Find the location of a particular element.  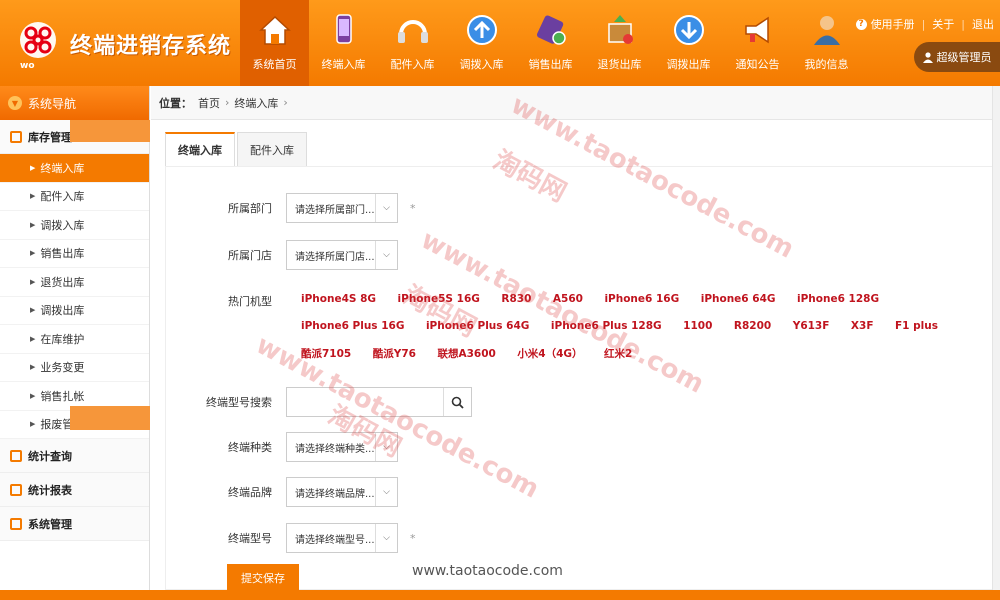

hot-model-link: X3F is located at coordinates (862, 326).